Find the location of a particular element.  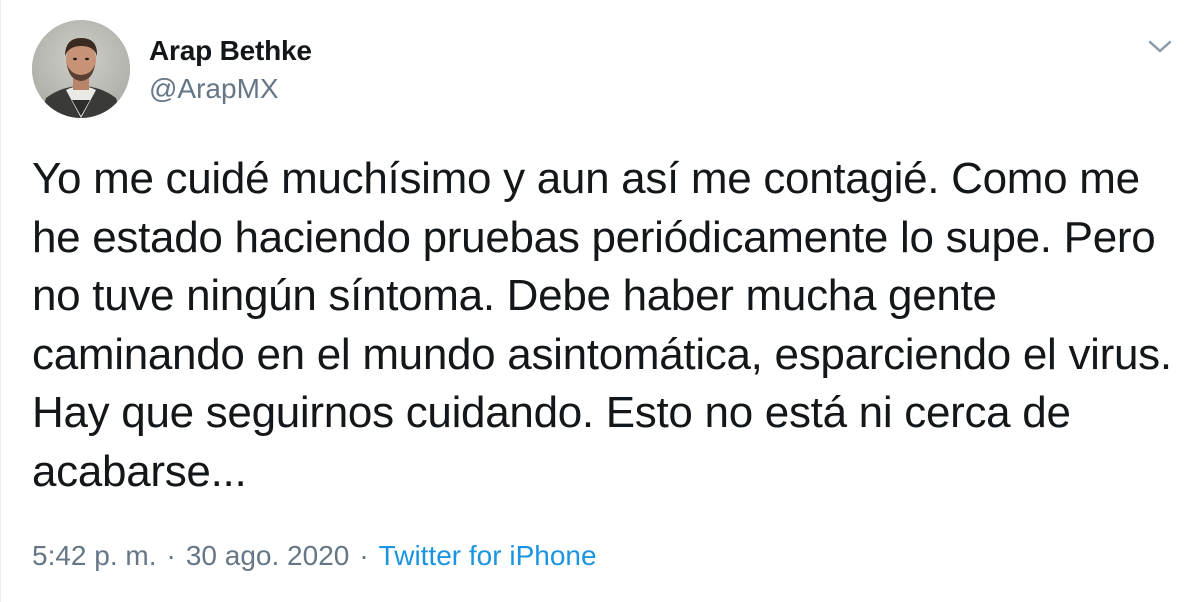

avatar is located at coordinates (81, 69).